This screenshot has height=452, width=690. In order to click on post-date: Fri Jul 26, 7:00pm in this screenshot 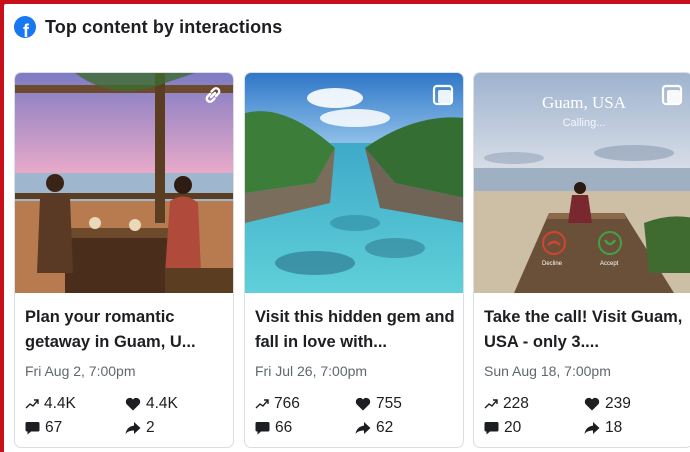, I will do `click(311, 371)`.